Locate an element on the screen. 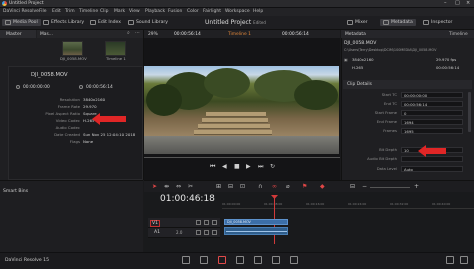 The height and width of the screenshot is (269, 474). frame-timecode: 00:00:56:14 is located at coordinates (295, 34).